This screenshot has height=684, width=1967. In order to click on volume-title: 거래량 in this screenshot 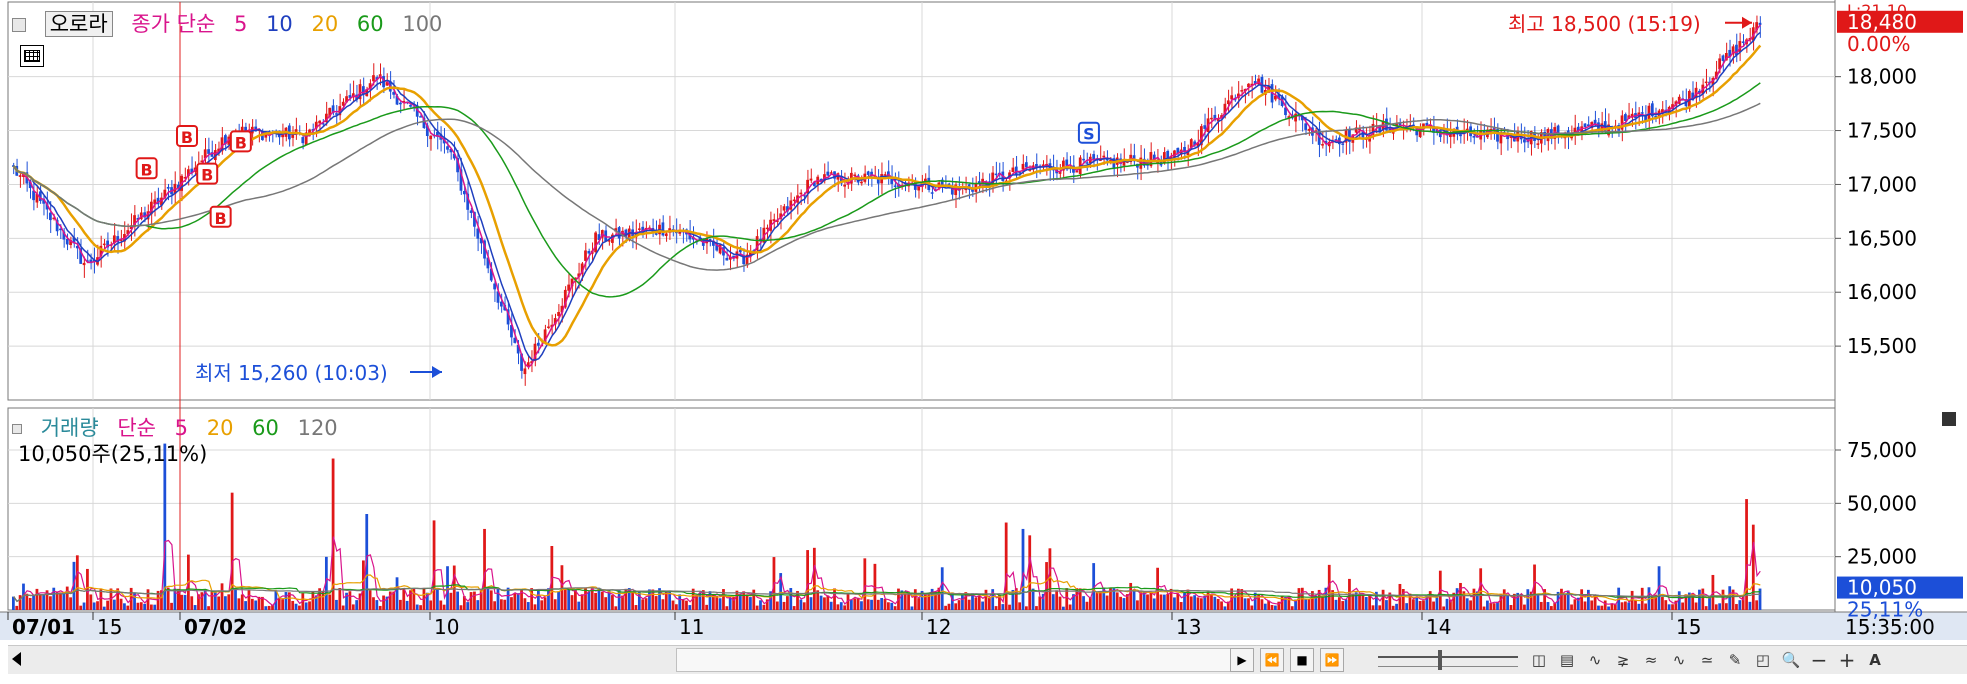, I will do `click(70, 428)`.